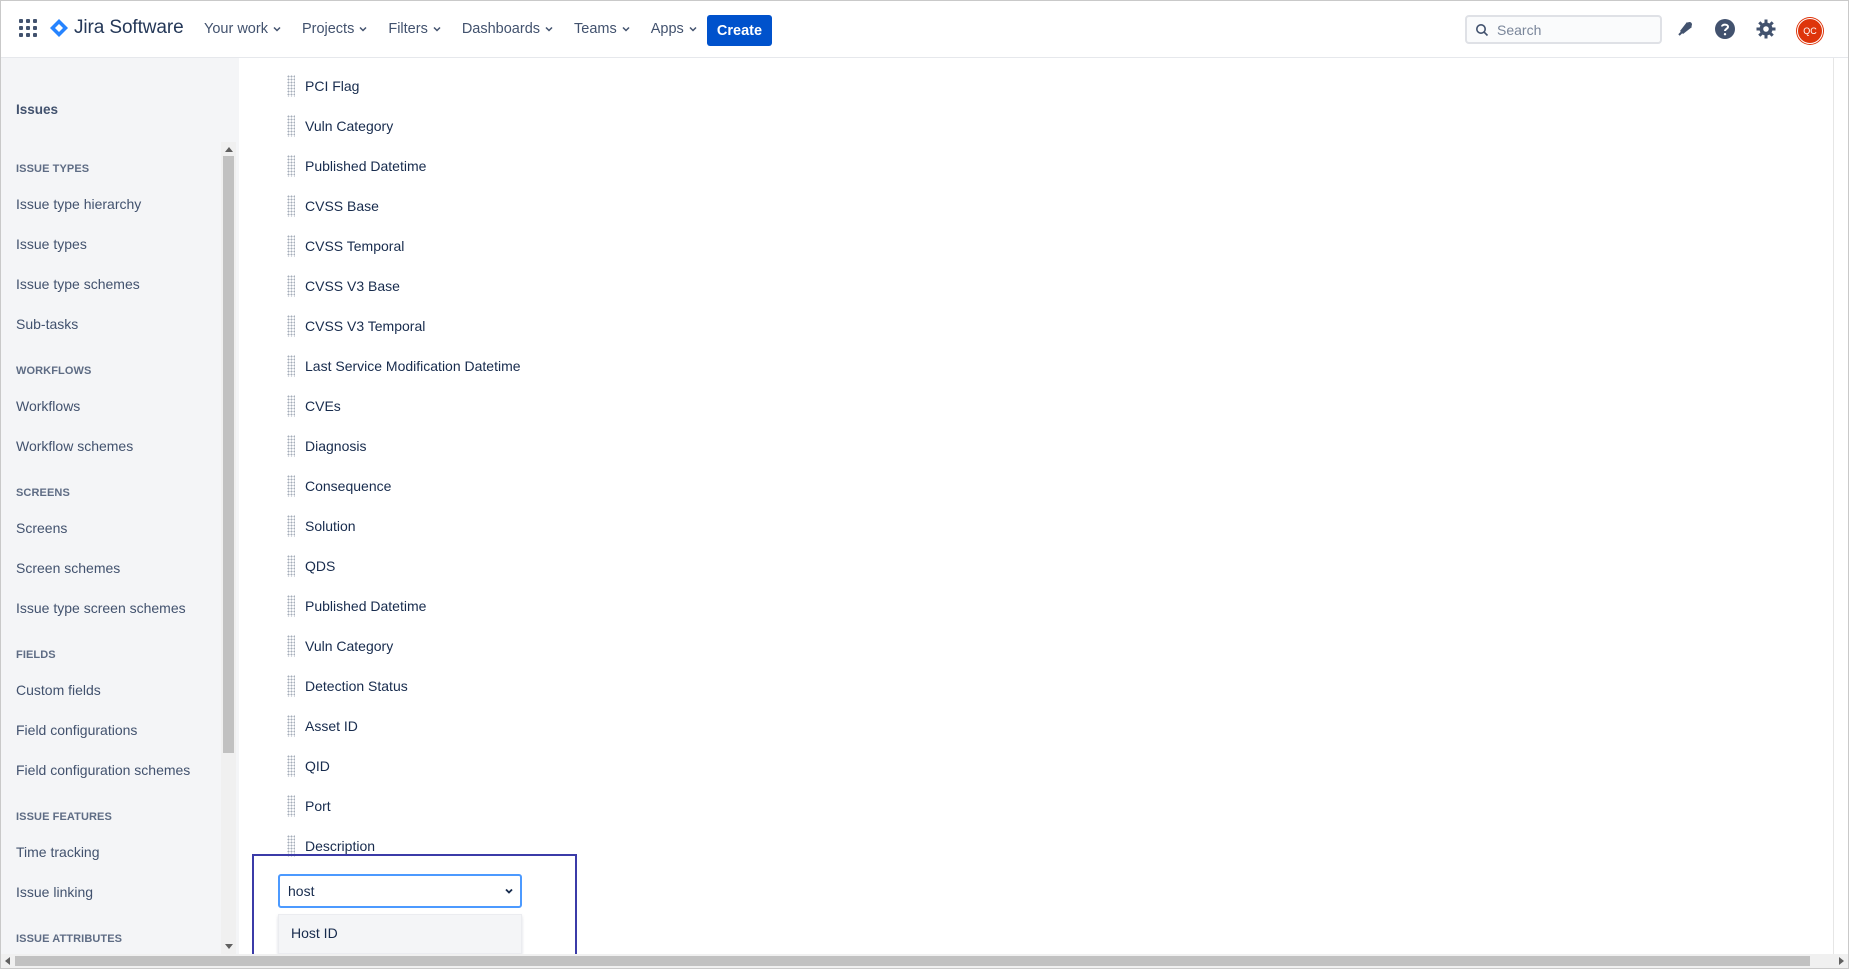 The height and width of the screenshot is (969, 1849). What do you see at coordinates (74, 446) in the screenshot?
I see `sidebar-item-workflow-schemes: Workflow schemes` at bounding box center [74, 446].